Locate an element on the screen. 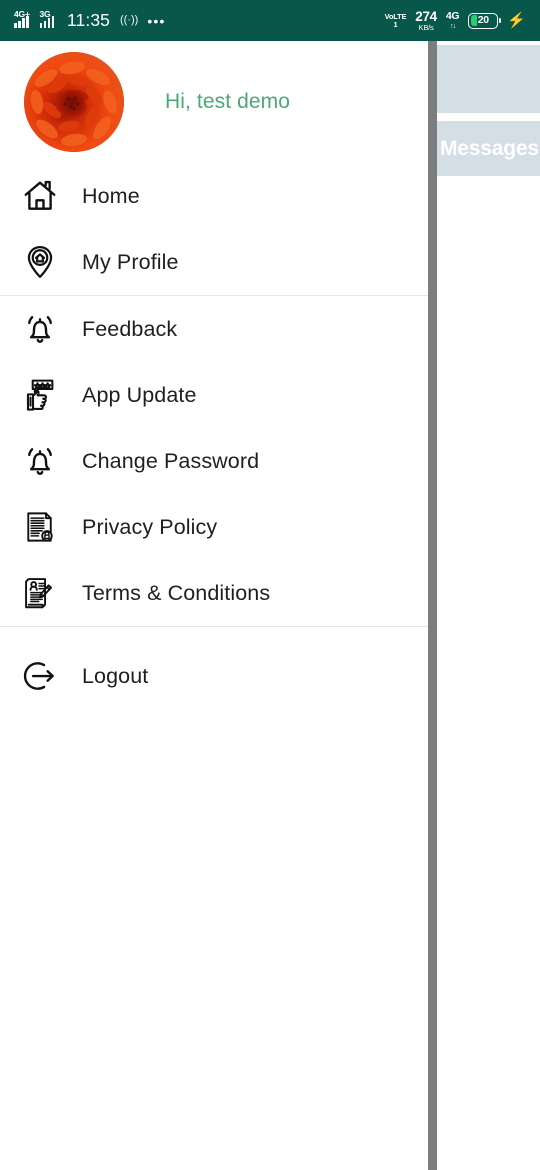  user-avatar-flower is located at coordinates (74, 102).